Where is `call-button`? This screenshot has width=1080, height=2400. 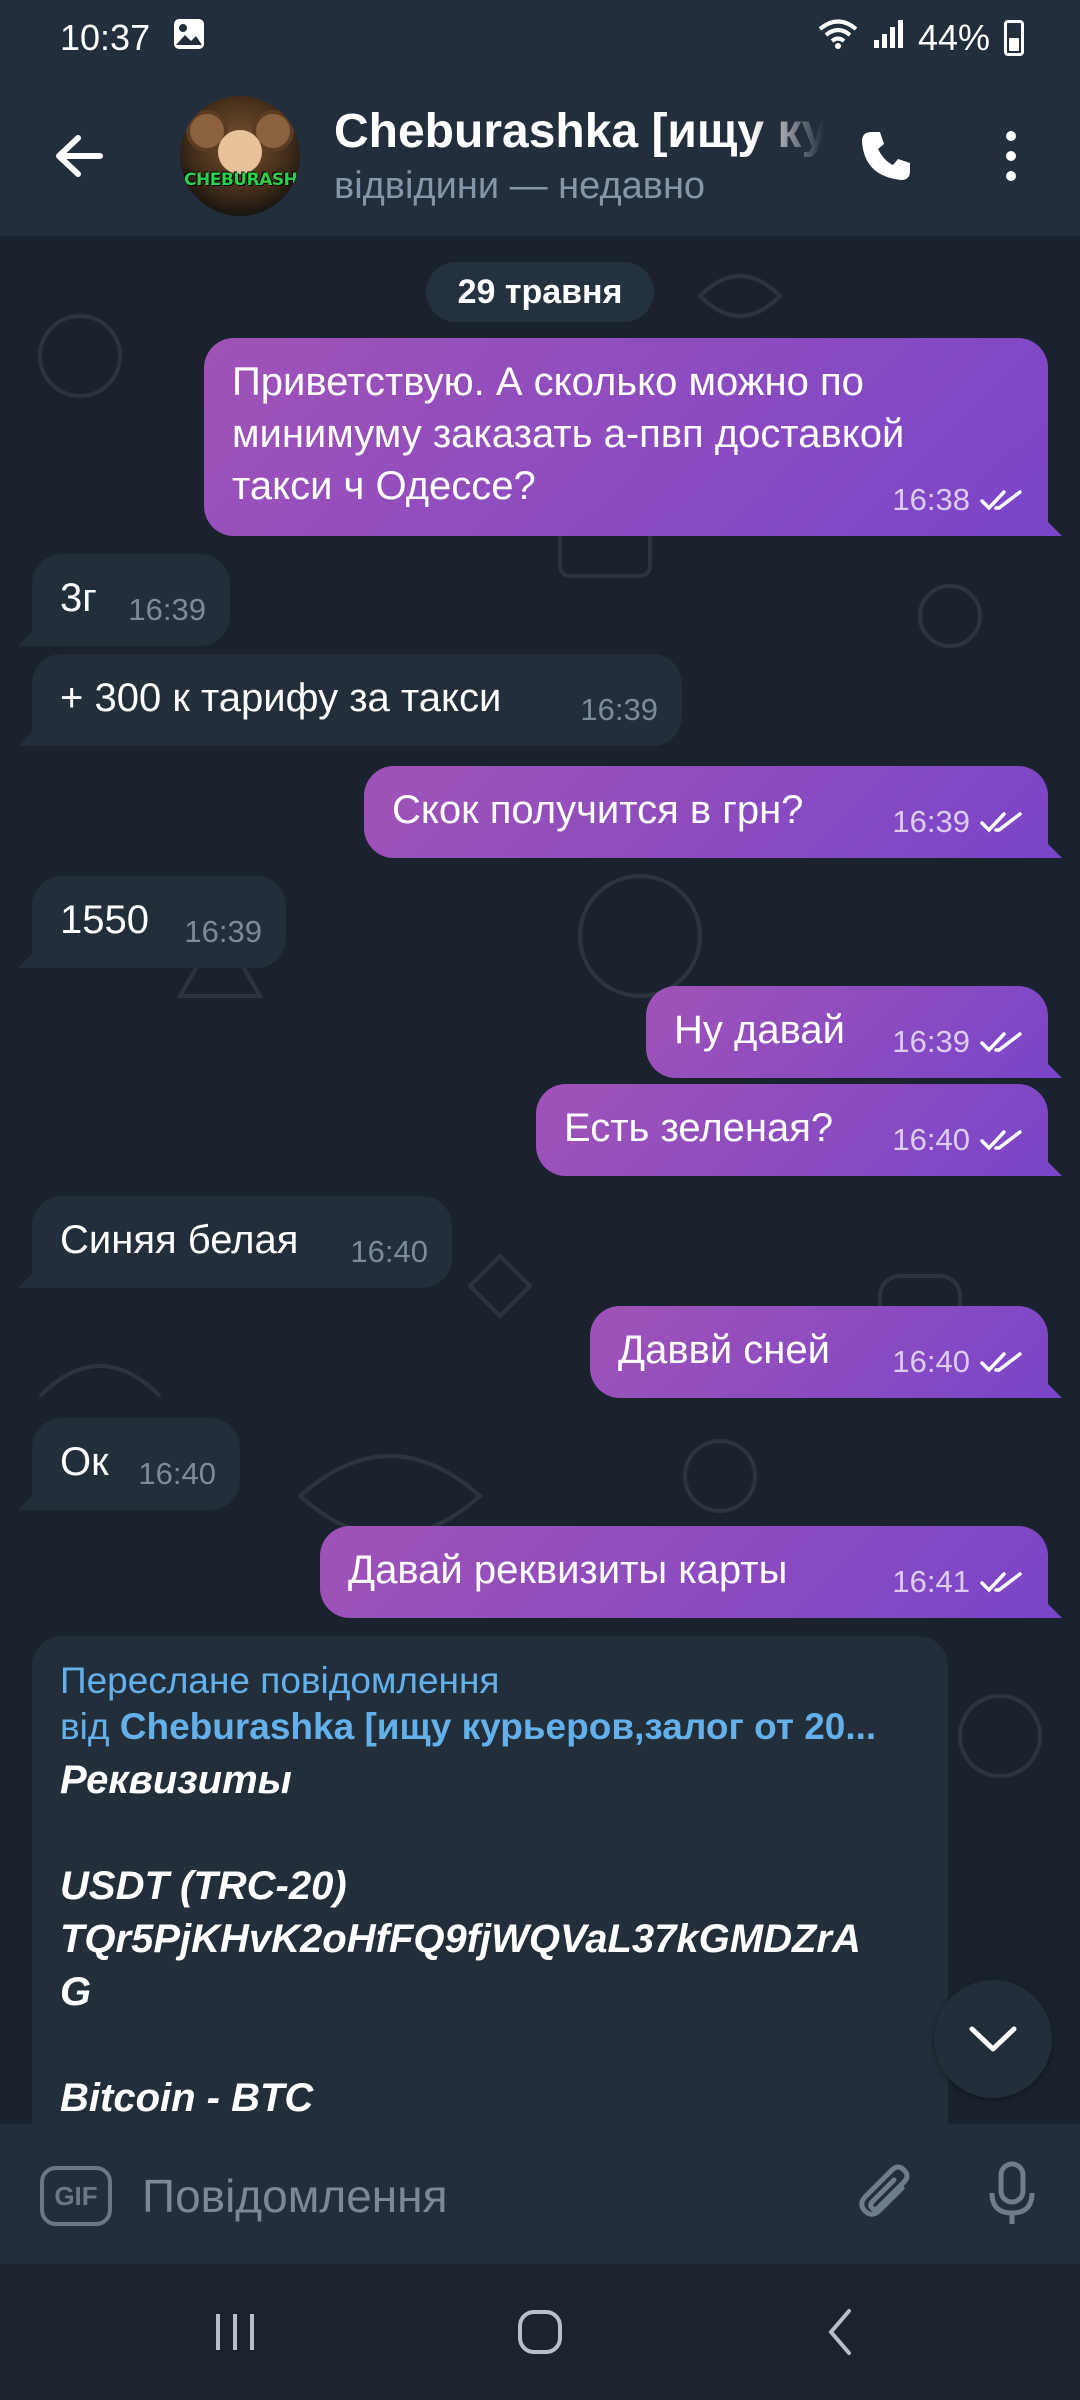 call-button is located at coordinates (886, 156).